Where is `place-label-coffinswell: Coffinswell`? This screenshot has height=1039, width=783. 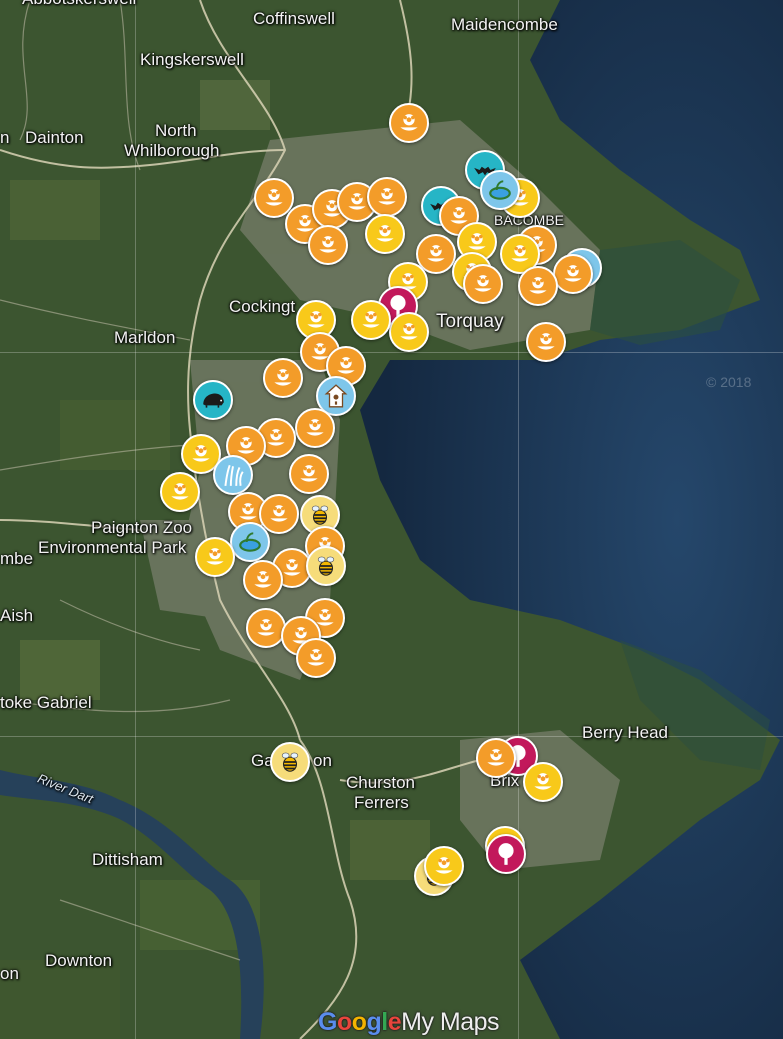 place-label-coffinswell: Coffinswell is located at coordinates (294, 18).